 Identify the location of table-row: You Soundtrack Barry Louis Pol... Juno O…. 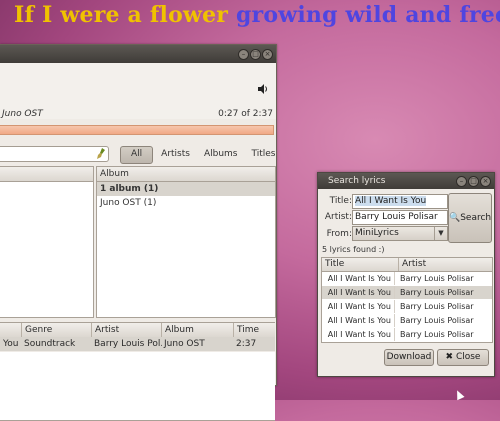
(137, 344).